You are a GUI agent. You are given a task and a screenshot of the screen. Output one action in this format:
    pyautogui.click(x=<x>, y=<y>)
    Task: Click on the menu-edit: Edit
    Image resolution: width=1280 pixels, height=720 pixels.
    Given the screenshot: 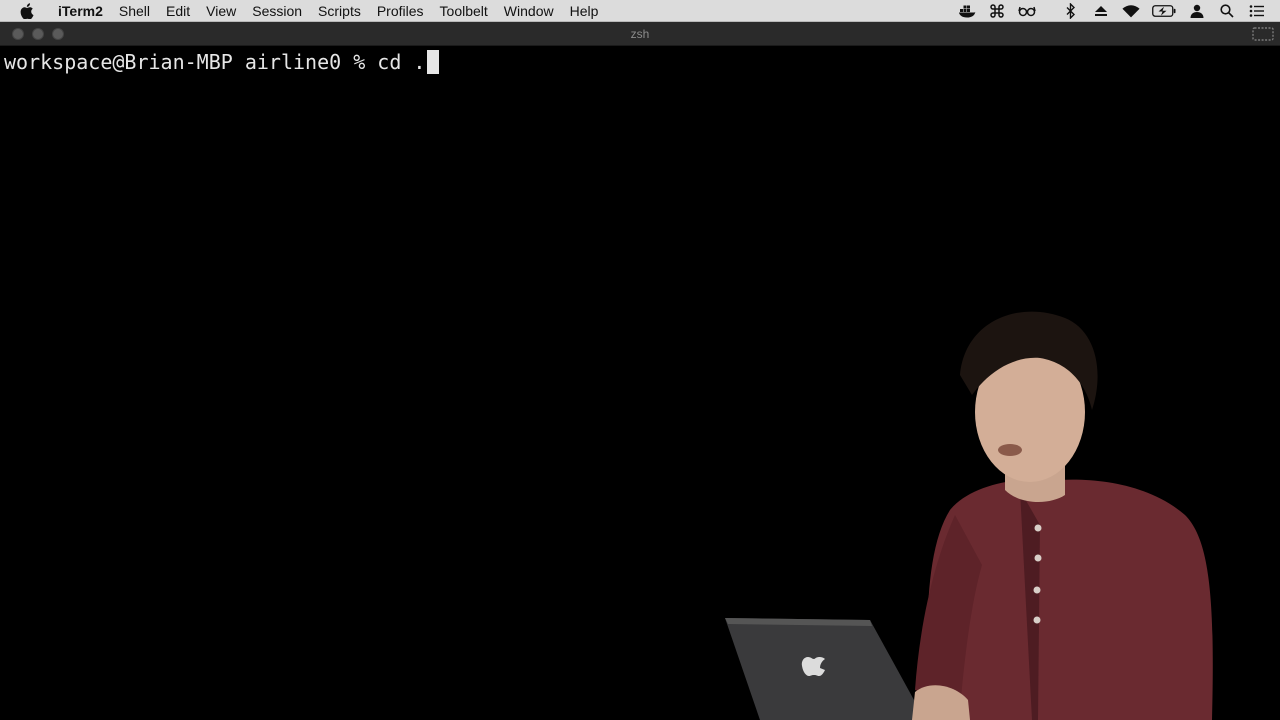 What is the action you would take?
    pyautogui.click(x=178, y=11)
    